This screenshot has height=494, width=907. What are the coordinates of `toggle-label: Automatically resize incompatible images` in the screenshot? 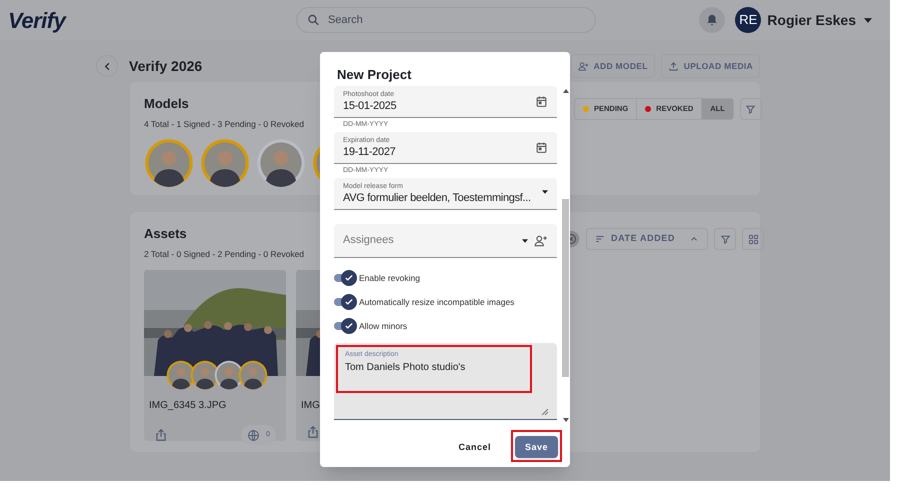 It's located at (436, 302).